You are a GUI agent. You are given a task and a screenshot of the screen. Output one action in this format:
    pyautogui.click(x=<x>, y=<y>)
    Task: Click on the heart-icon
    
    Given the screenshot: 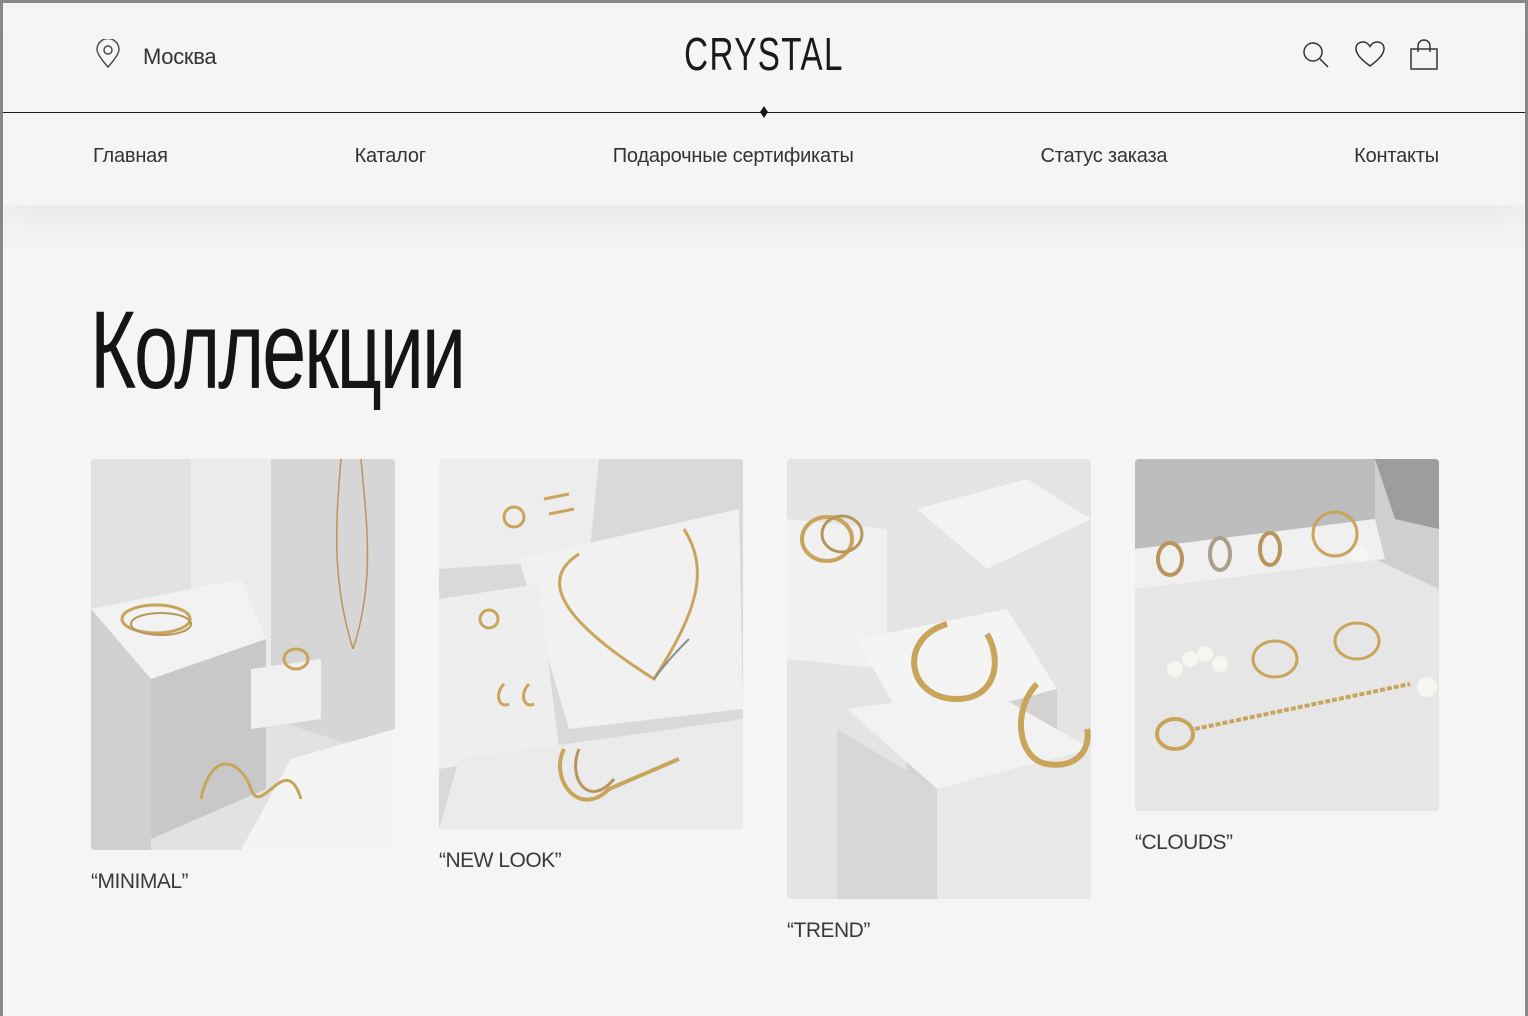 What is the action you would take?
    pyautogui.click(x=1370, y=55)
    